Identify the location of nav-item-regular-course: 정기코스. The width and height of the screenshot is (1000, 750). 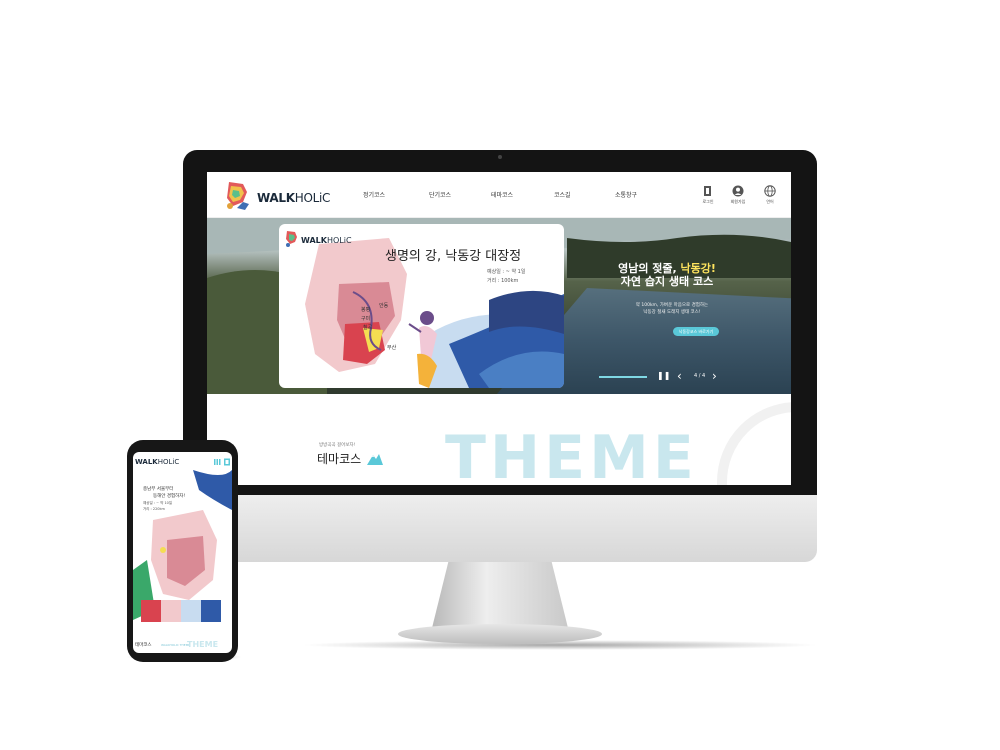
(374, 194).